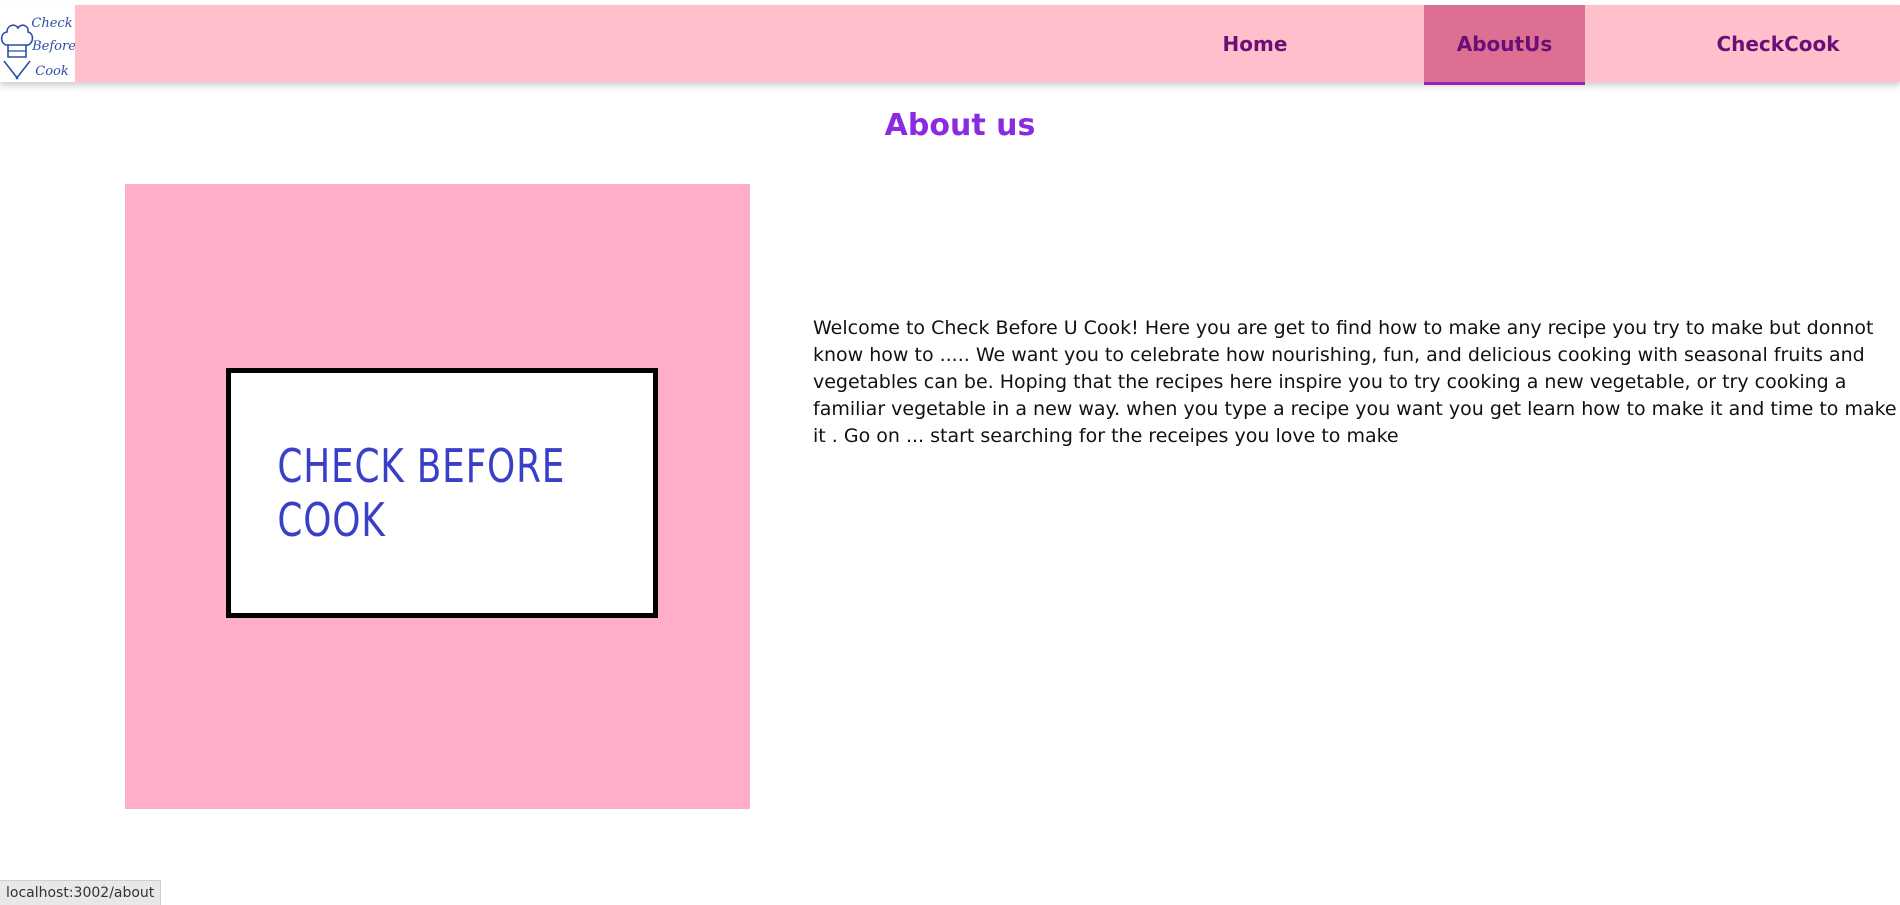 This screenshot has width=1900, height=905. What do you see at coordinates (81, 892) in the screenshot?
I see `status-bar-url: localhost:3002/about` at bounding box center [81, 892].